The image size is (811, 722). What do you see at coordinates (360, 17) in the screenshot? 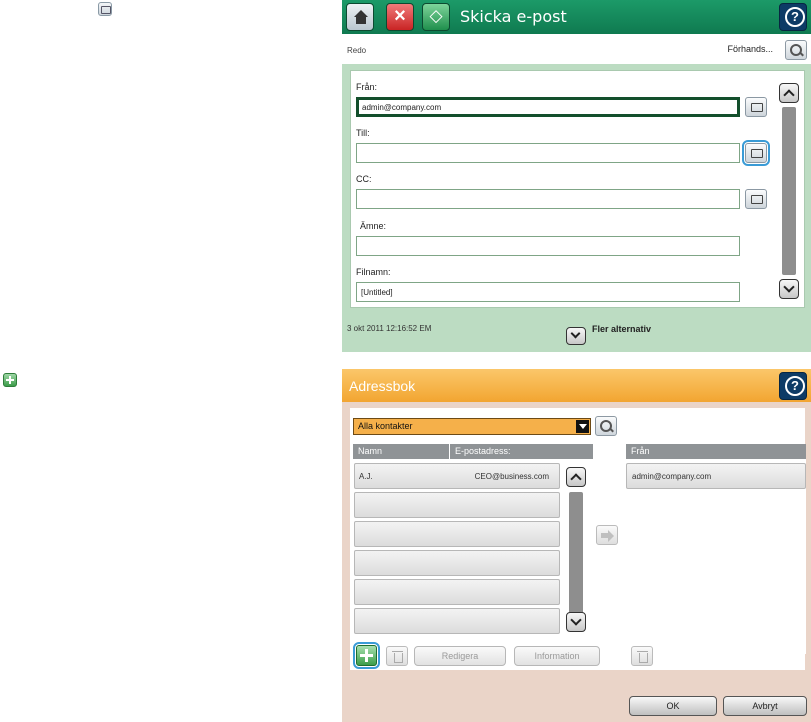
I see `home-icon` at bounding box center [360, 17].